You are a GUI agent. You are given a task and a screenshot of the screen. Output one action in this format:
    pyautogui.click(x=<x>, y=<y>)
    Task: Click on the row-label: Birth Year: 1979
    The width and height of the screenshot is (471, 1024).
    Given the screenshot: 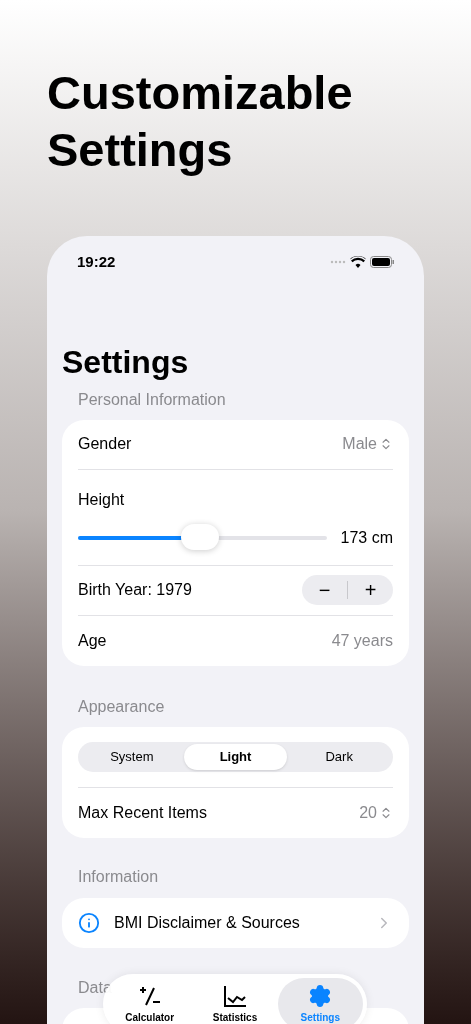 What is the action you would take?
    pyautogui.click(x=135, y=590)
    